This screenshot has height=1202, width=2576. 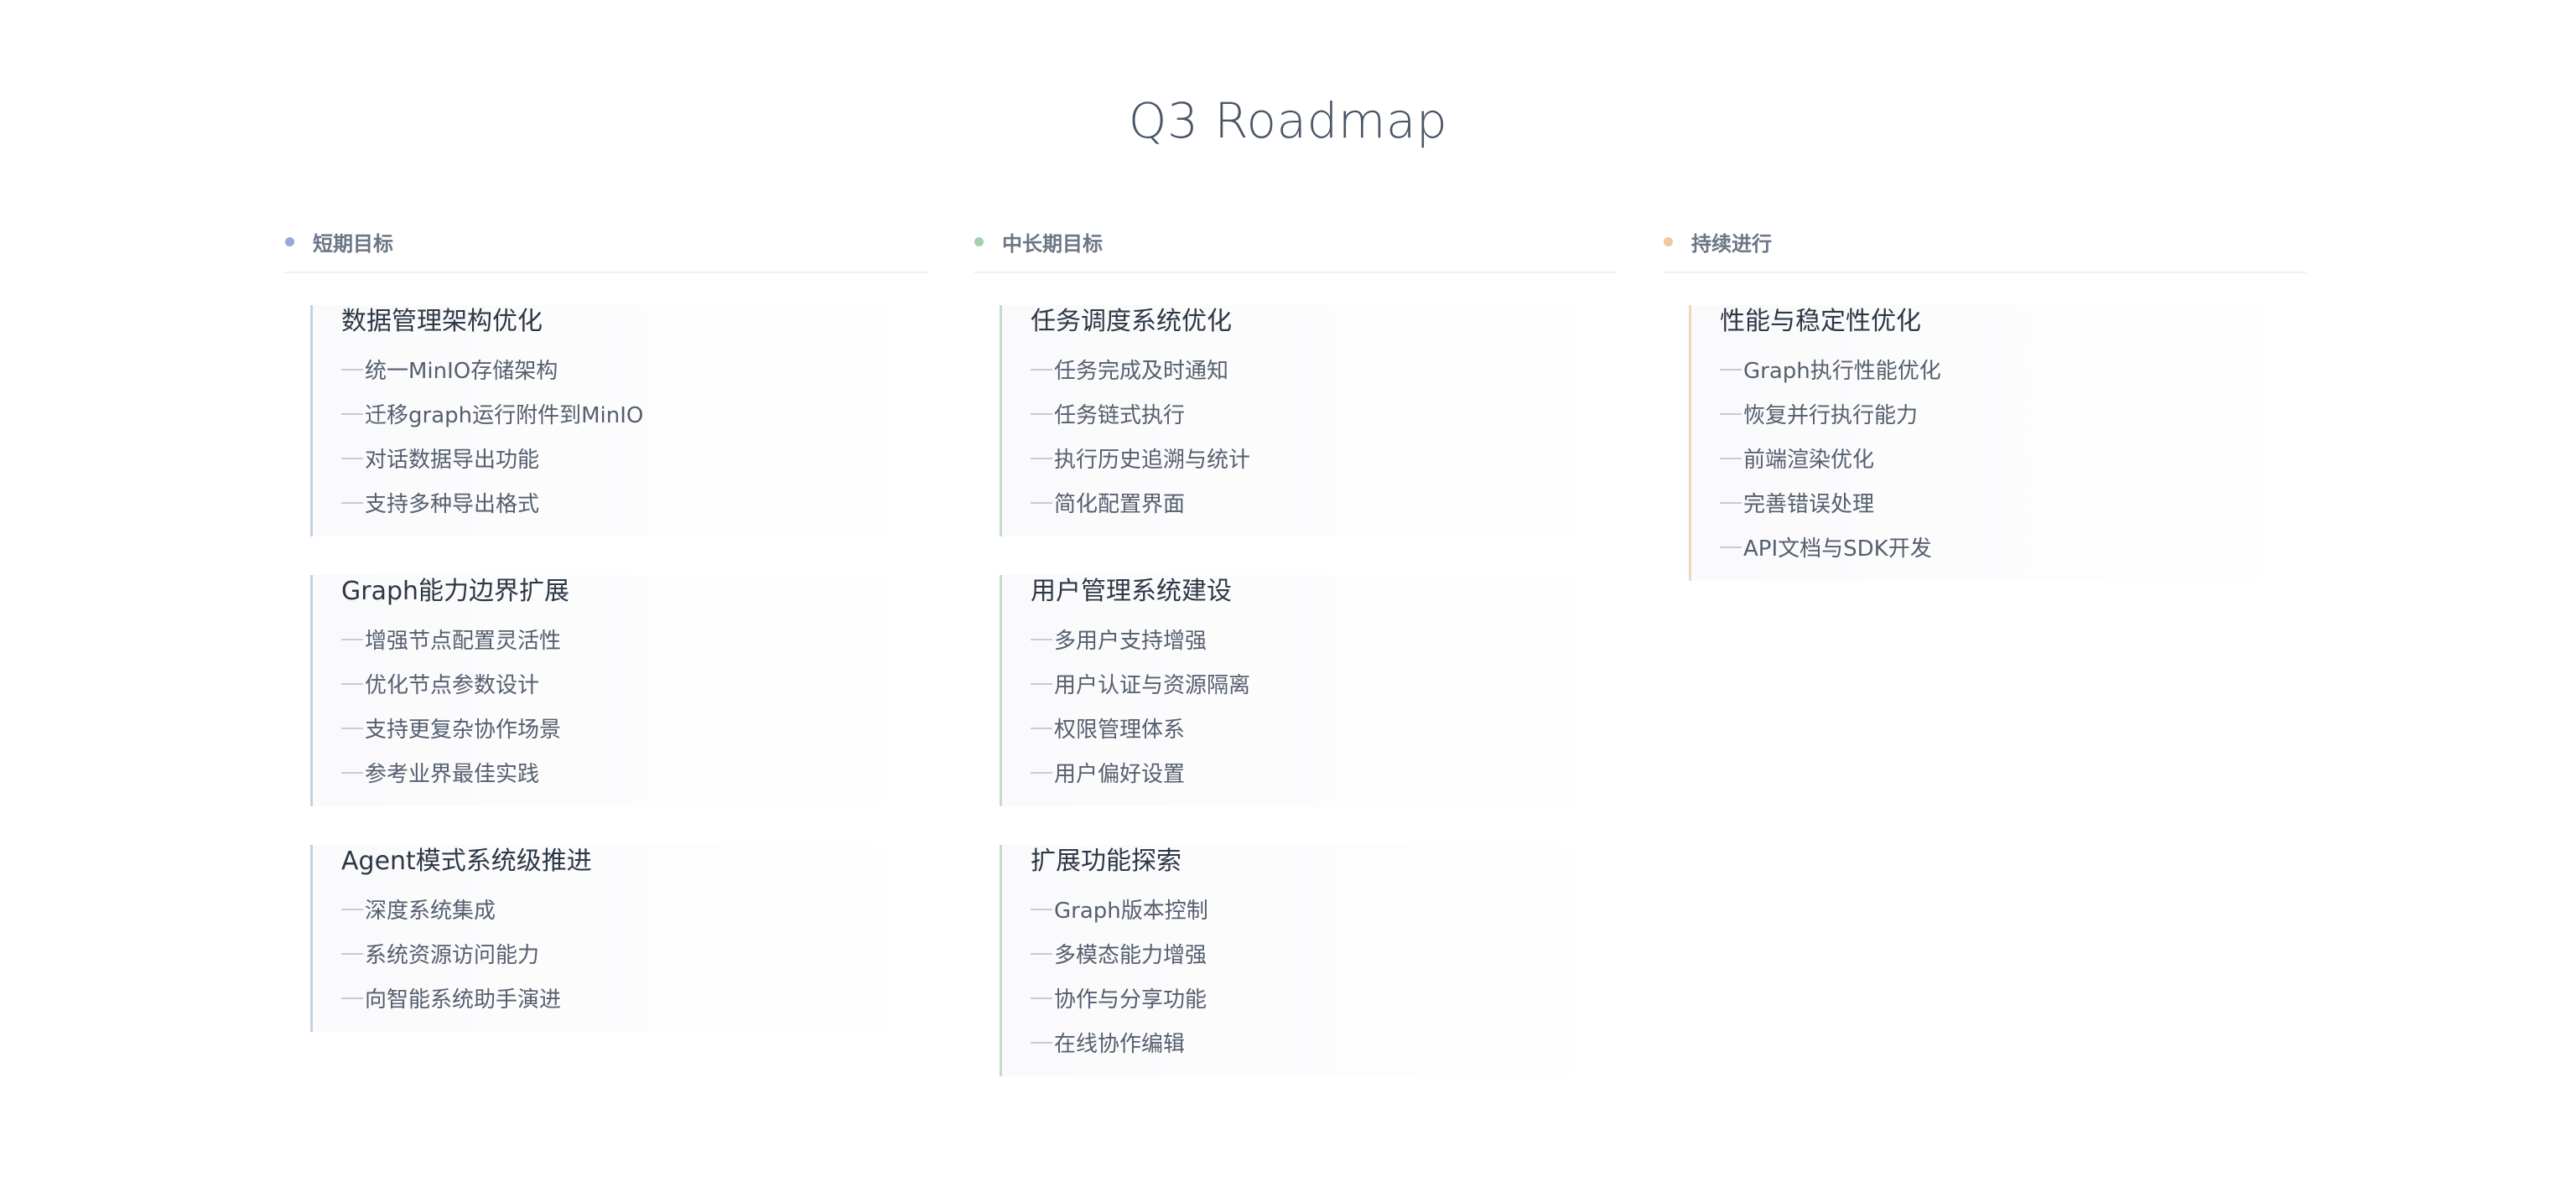 I want to click on section-title: 数据管理架构优化, so click(x=442, y=322).